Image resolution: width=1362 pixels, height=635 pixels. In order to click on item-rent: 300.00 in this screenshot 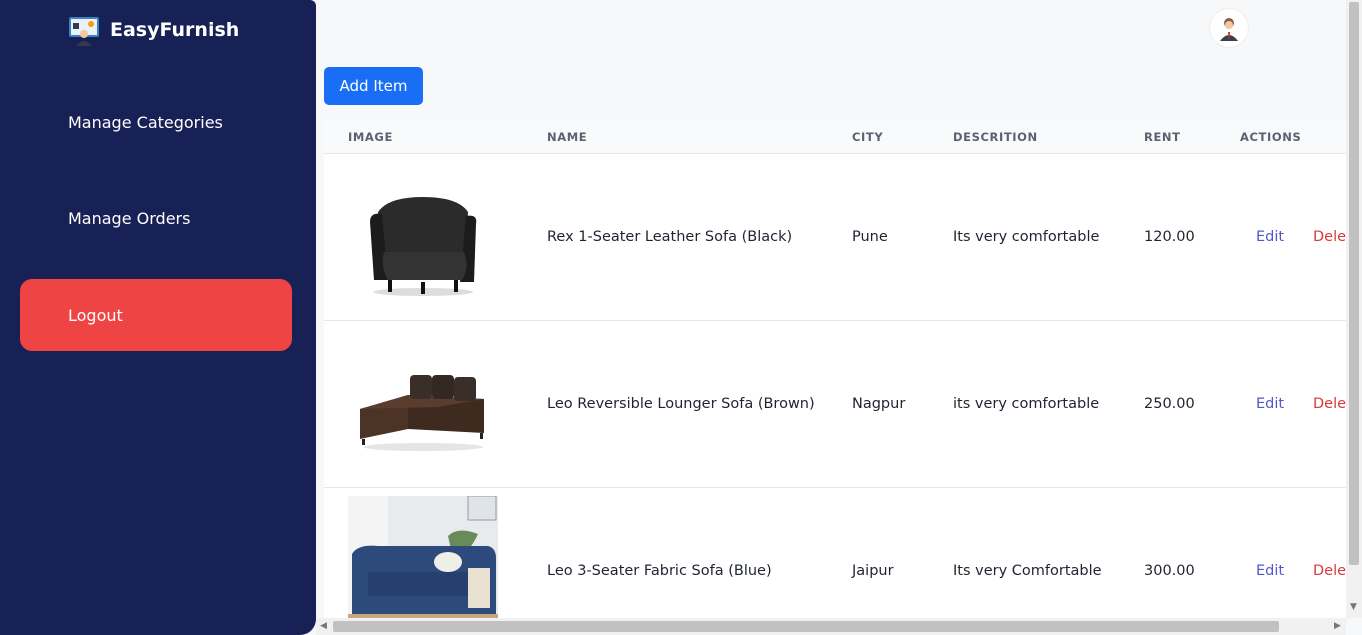, I will do `click(1169, 571)`.